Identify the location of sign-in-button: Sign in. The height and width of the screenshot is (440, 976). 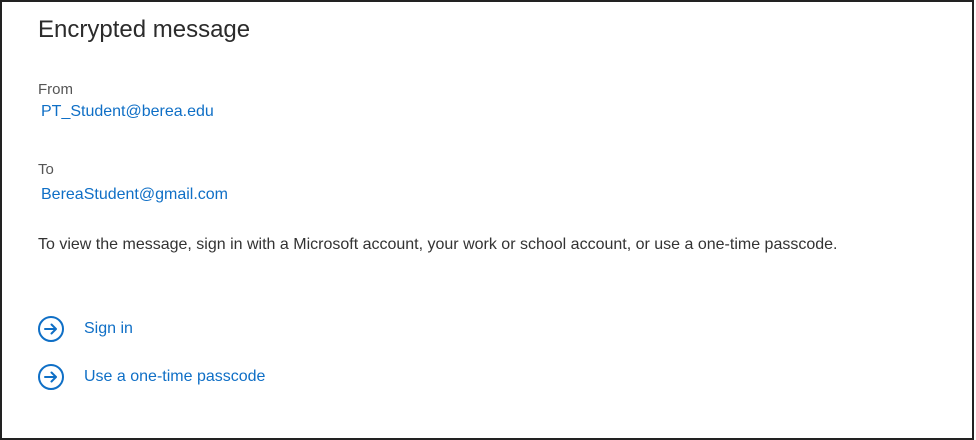
(85, 329).